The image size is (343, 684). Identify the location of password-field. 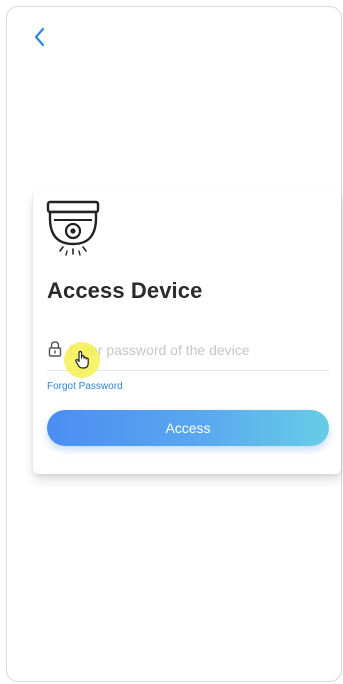
(188, 352).